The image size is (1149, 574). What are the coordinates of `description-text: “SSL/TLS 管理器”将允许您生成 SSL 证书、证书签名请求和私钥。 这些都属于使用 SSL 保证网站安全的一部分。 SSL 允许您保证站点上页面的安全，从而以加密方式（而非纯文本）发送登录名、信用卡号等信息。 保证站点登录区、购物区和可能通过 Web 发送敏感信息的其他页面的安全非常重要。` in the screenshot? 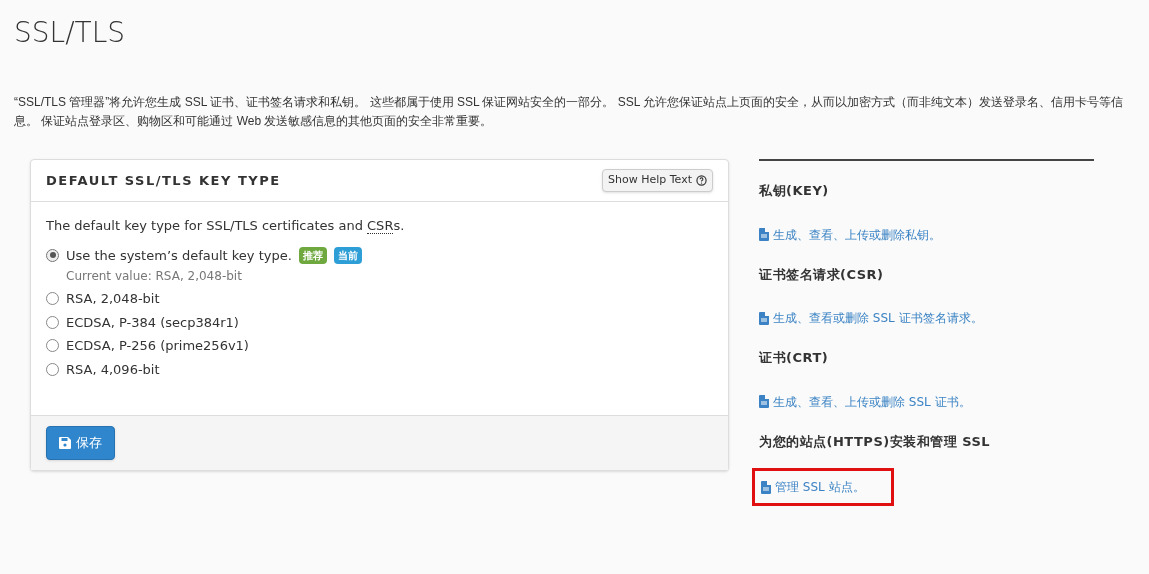 It's located at (569, 112).